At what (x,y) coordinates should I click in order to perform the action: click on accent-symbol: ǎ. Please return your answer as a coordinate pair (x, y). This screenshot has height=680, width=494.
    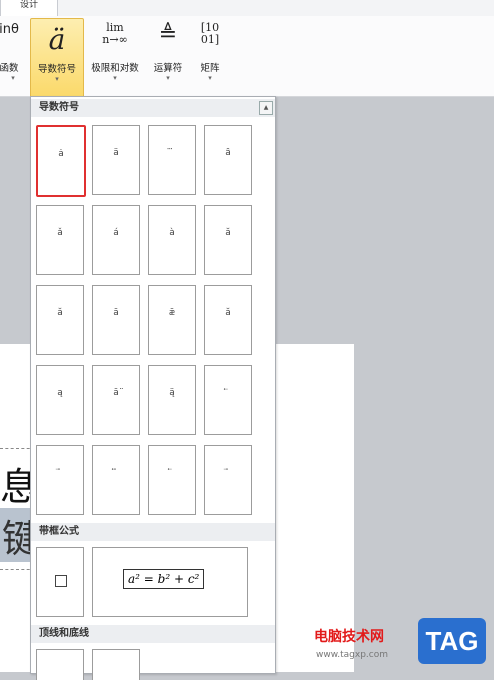
    Looking at the image, I should click on (60, 233).